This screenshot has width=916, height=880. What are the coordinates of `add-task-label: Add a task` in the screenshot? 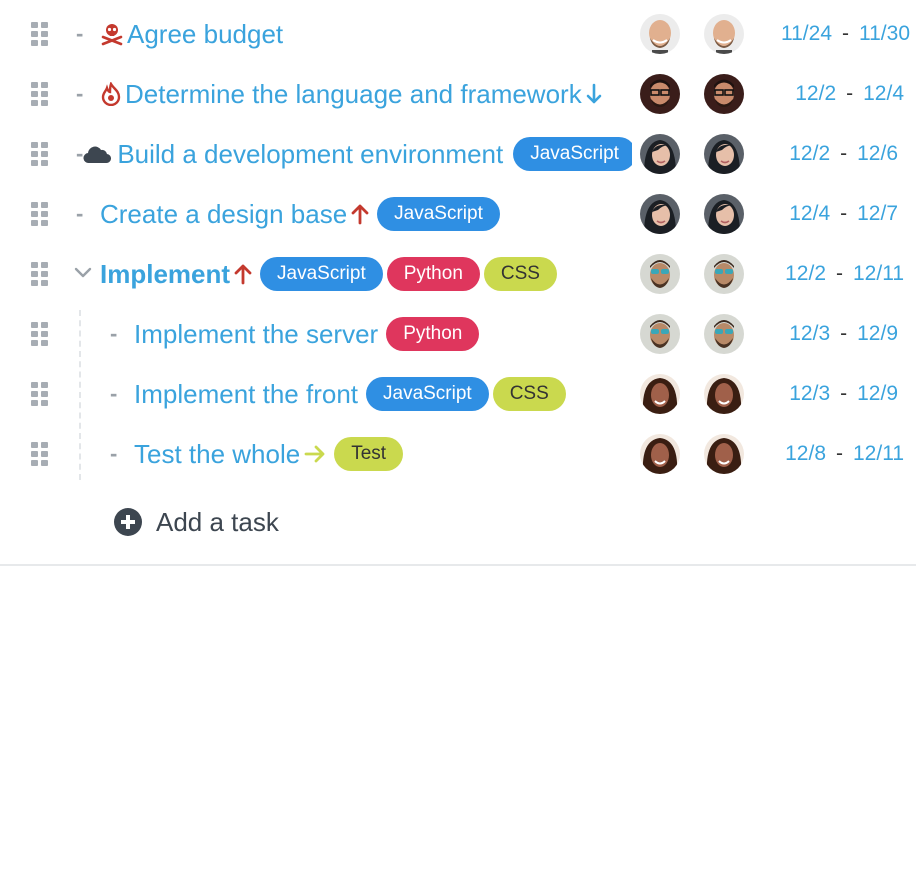 It's located at (217, 521).